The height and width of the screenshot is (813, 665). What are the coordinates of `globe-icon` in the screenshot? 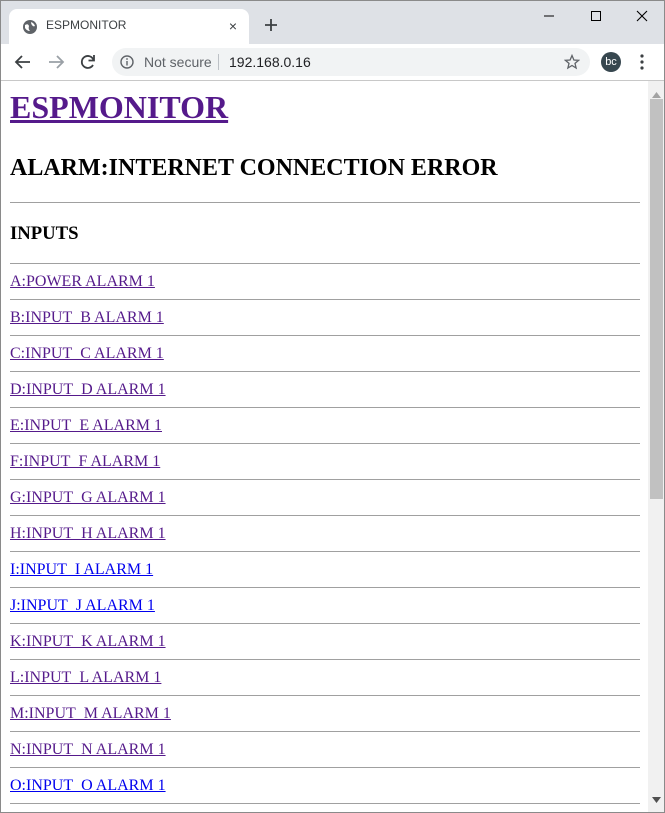 It's located at (30, 27).